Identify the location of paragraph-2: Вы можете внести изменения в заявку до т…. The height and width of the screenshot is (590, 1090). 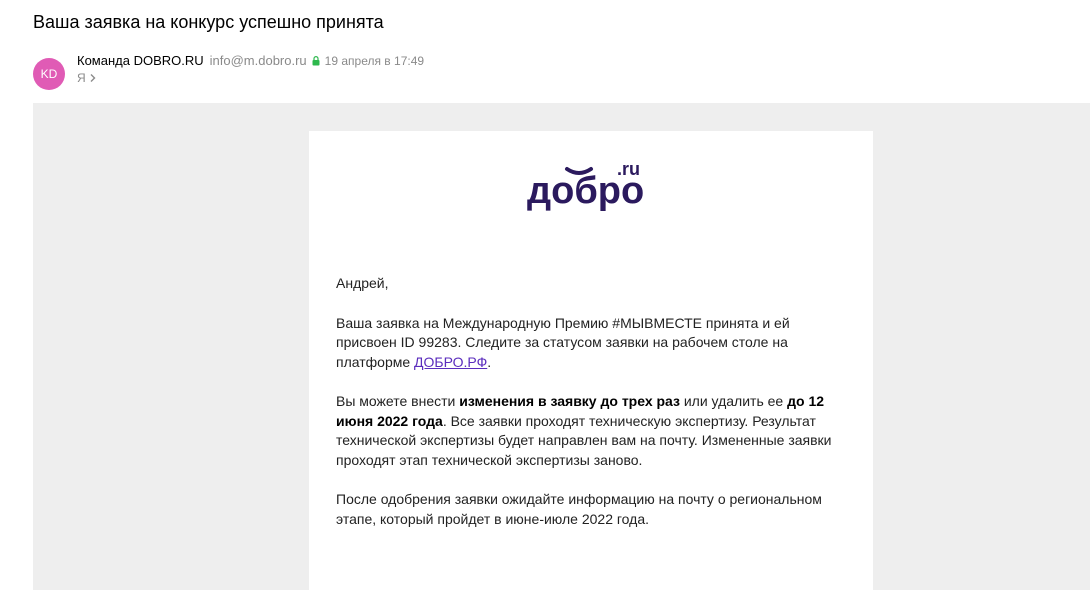
(584, 430).